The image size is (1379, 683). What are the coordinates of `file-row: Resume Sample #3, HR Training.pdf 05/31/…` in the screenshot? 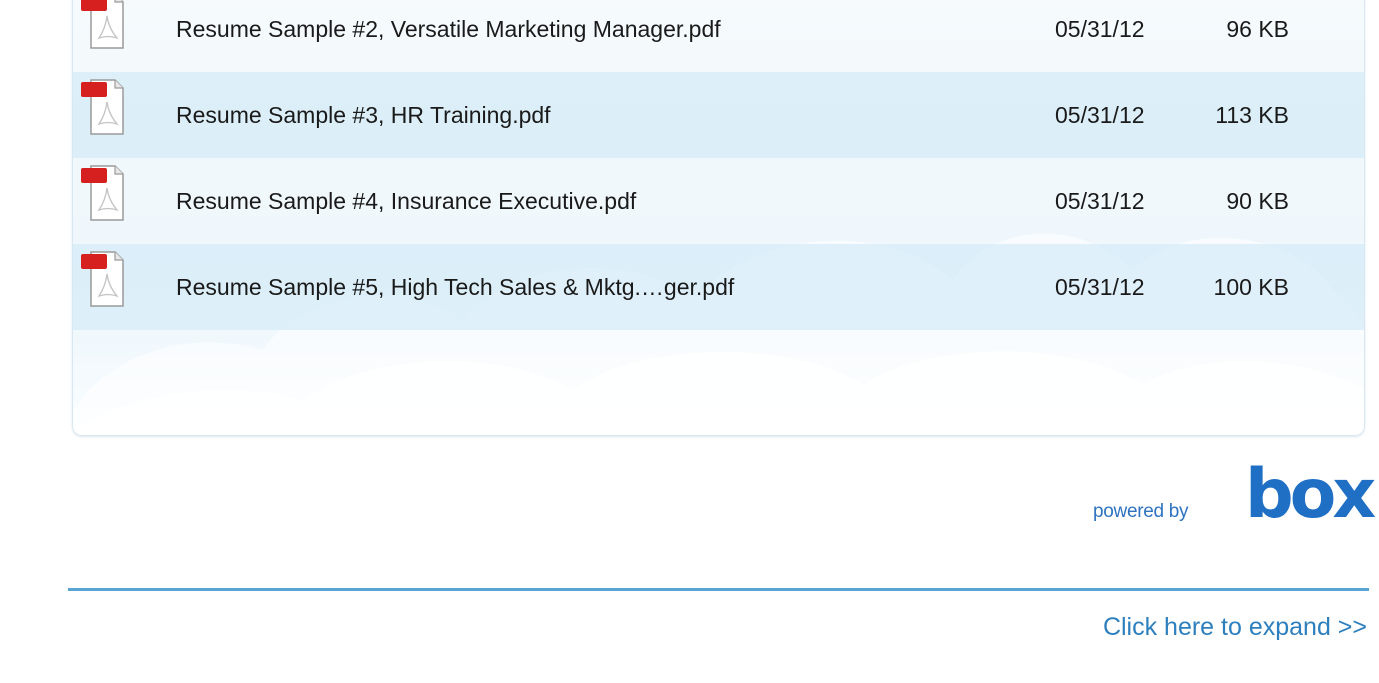 It's located at (718, 115).